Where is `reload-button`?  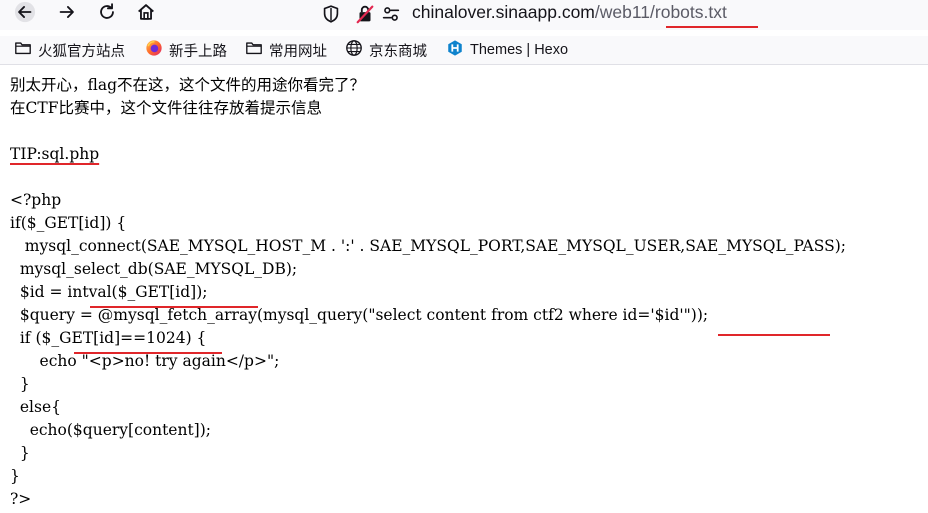
reload-button is located at coordinates (107, 14).